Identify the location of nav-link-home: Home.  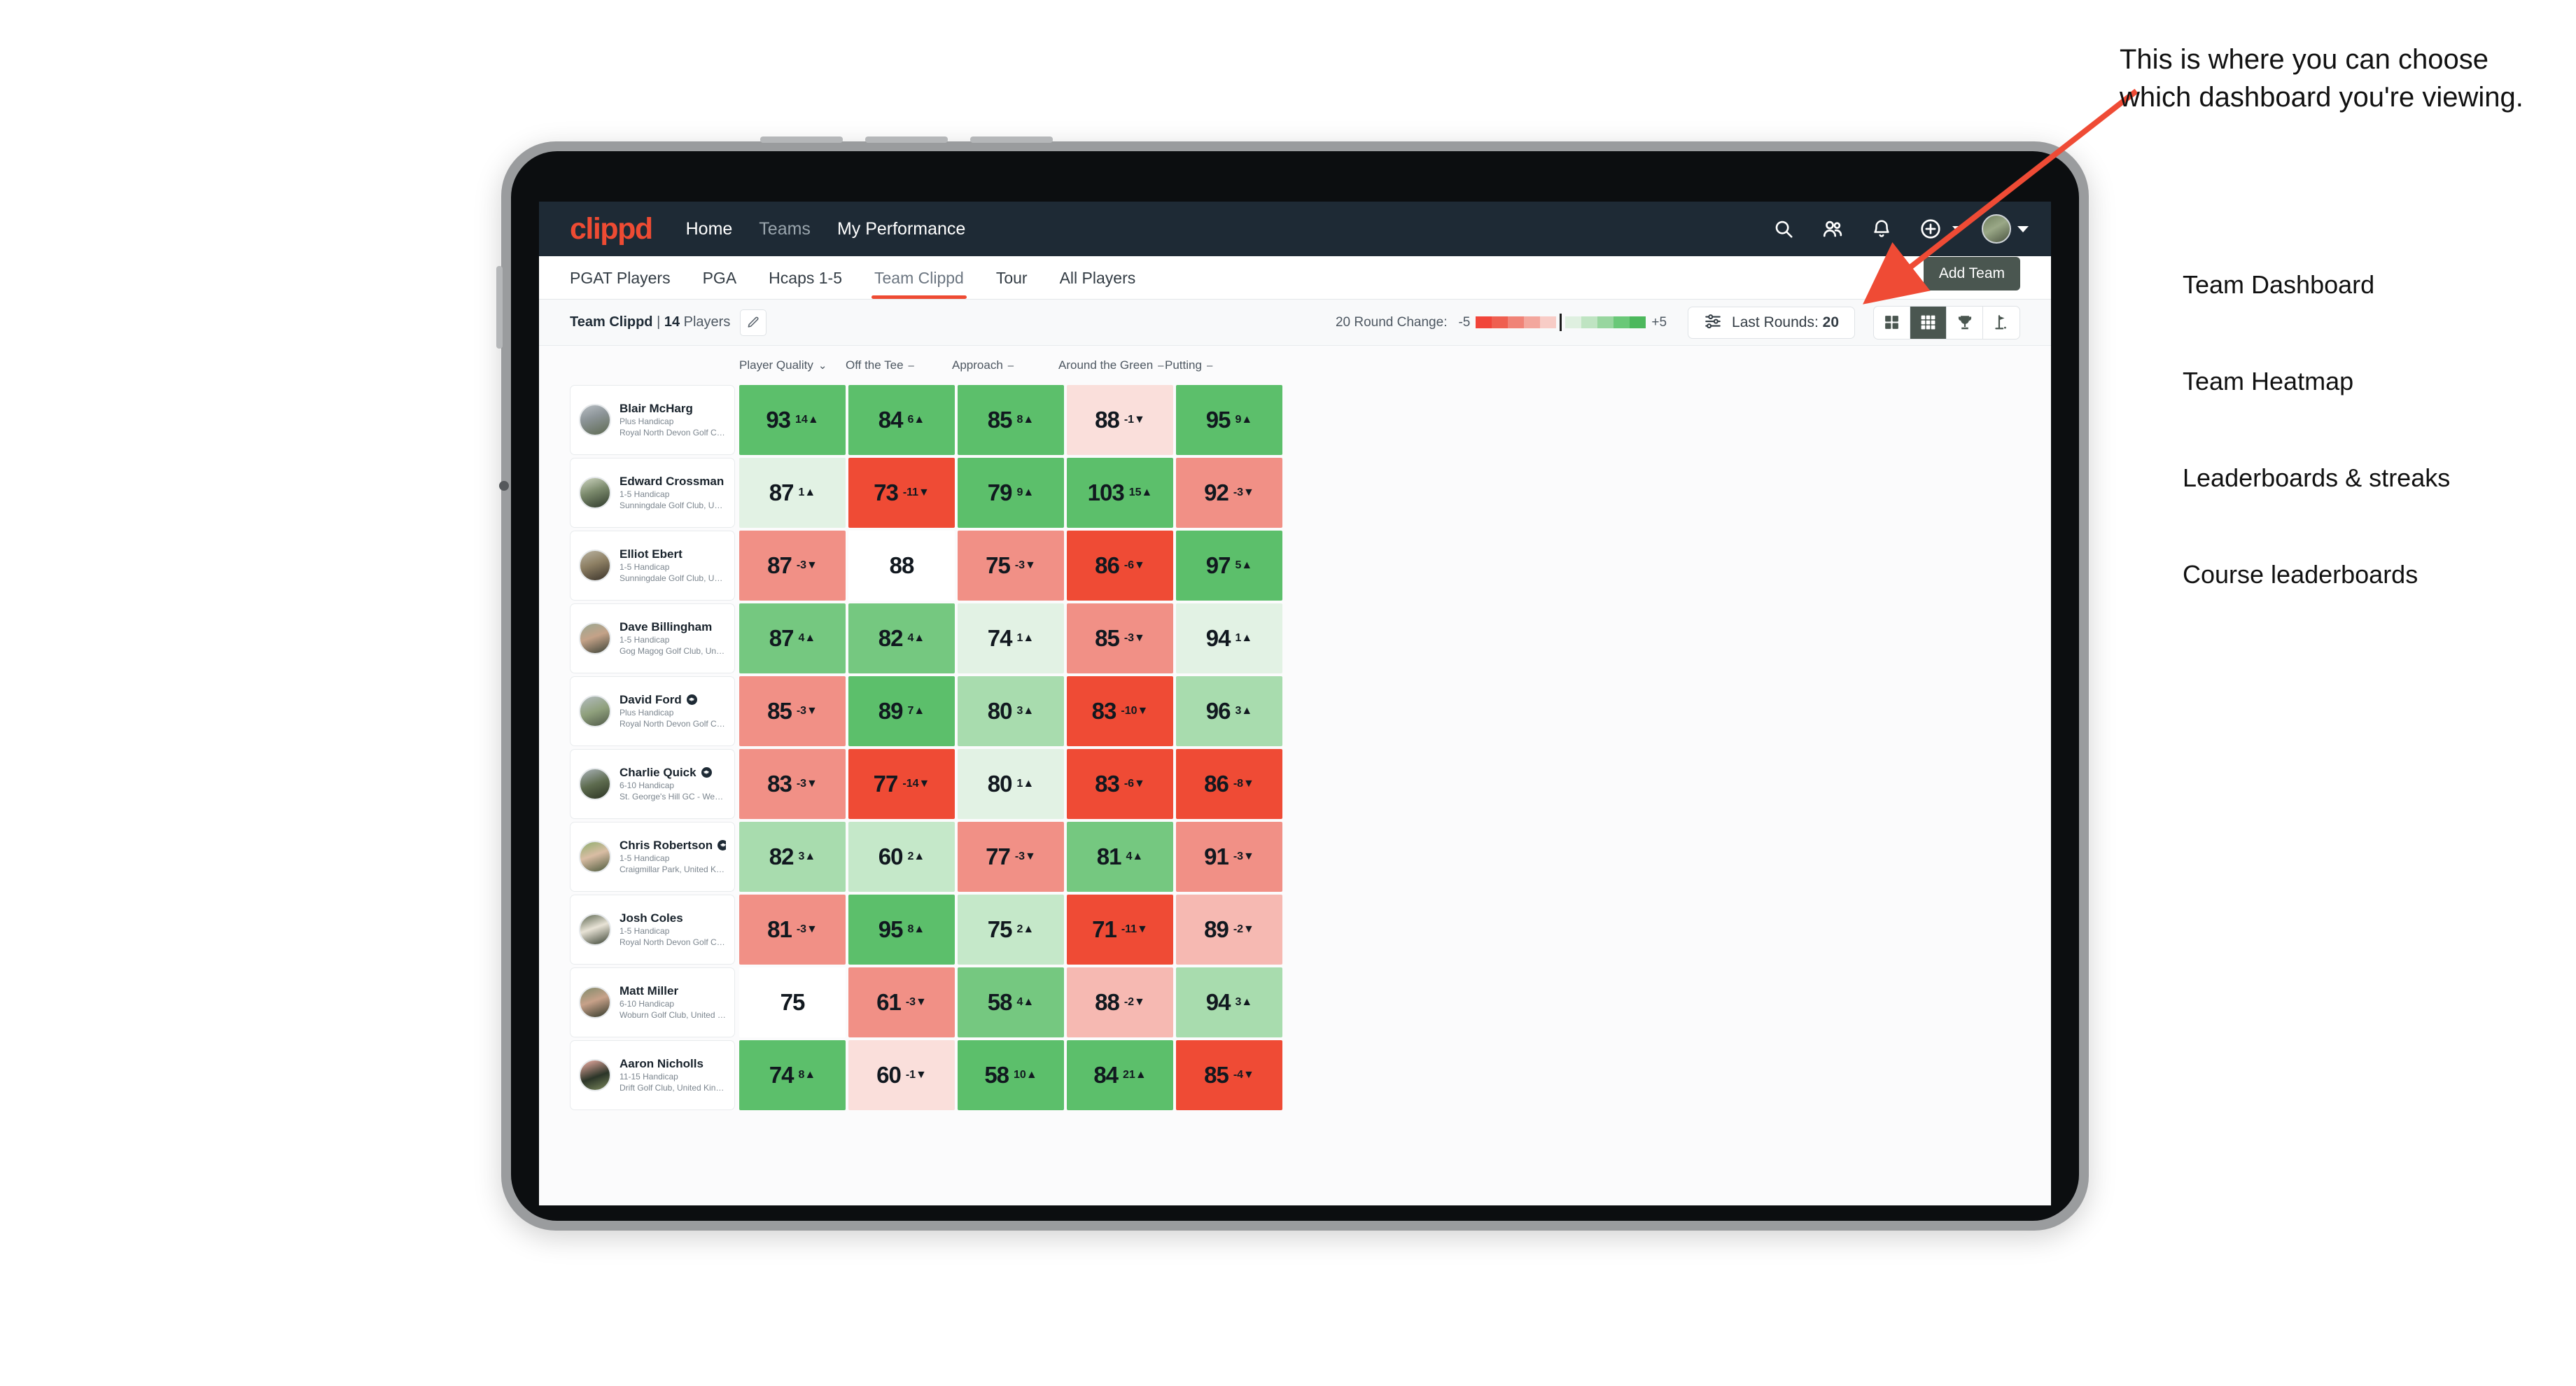
(709, 229).